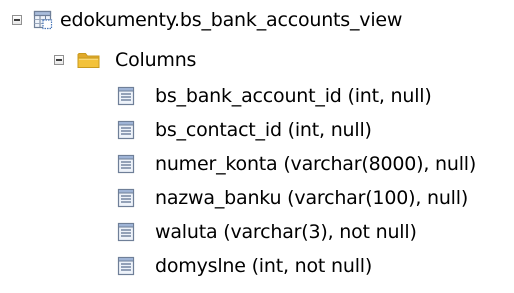  What do you see at coordinates (293, 96) in the screenshot?
I see `column-label: bs_bank_account_id (int, null)` at bounding box center [293, 96].